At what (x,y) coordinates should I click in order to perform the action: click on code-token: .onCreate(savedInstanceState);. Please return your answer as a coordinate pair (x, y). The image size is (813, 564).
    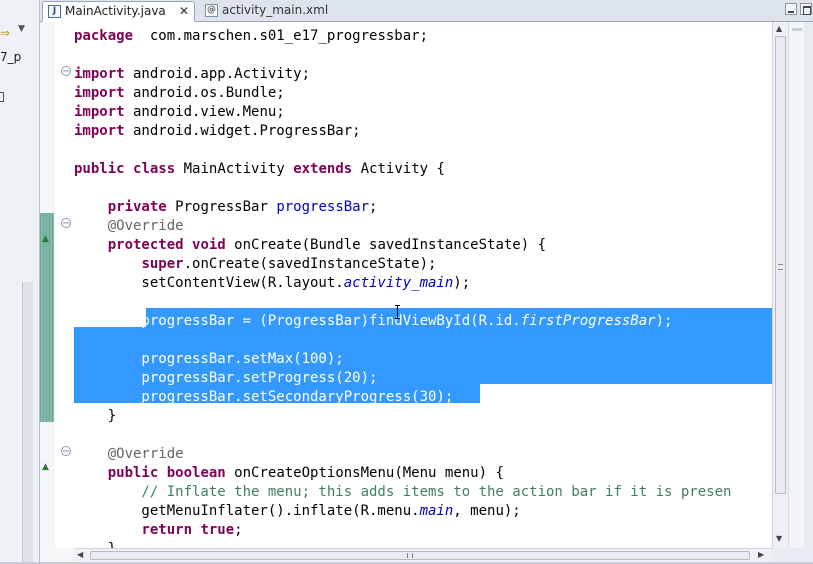
    Looking at the image, I should click on (310, 264).